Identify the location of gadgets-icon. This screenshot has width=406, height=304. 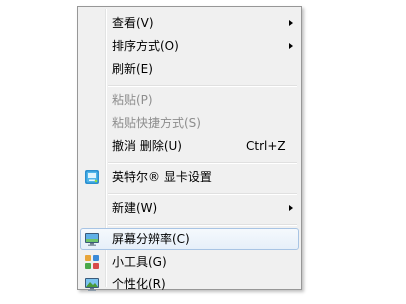
(92, 262).